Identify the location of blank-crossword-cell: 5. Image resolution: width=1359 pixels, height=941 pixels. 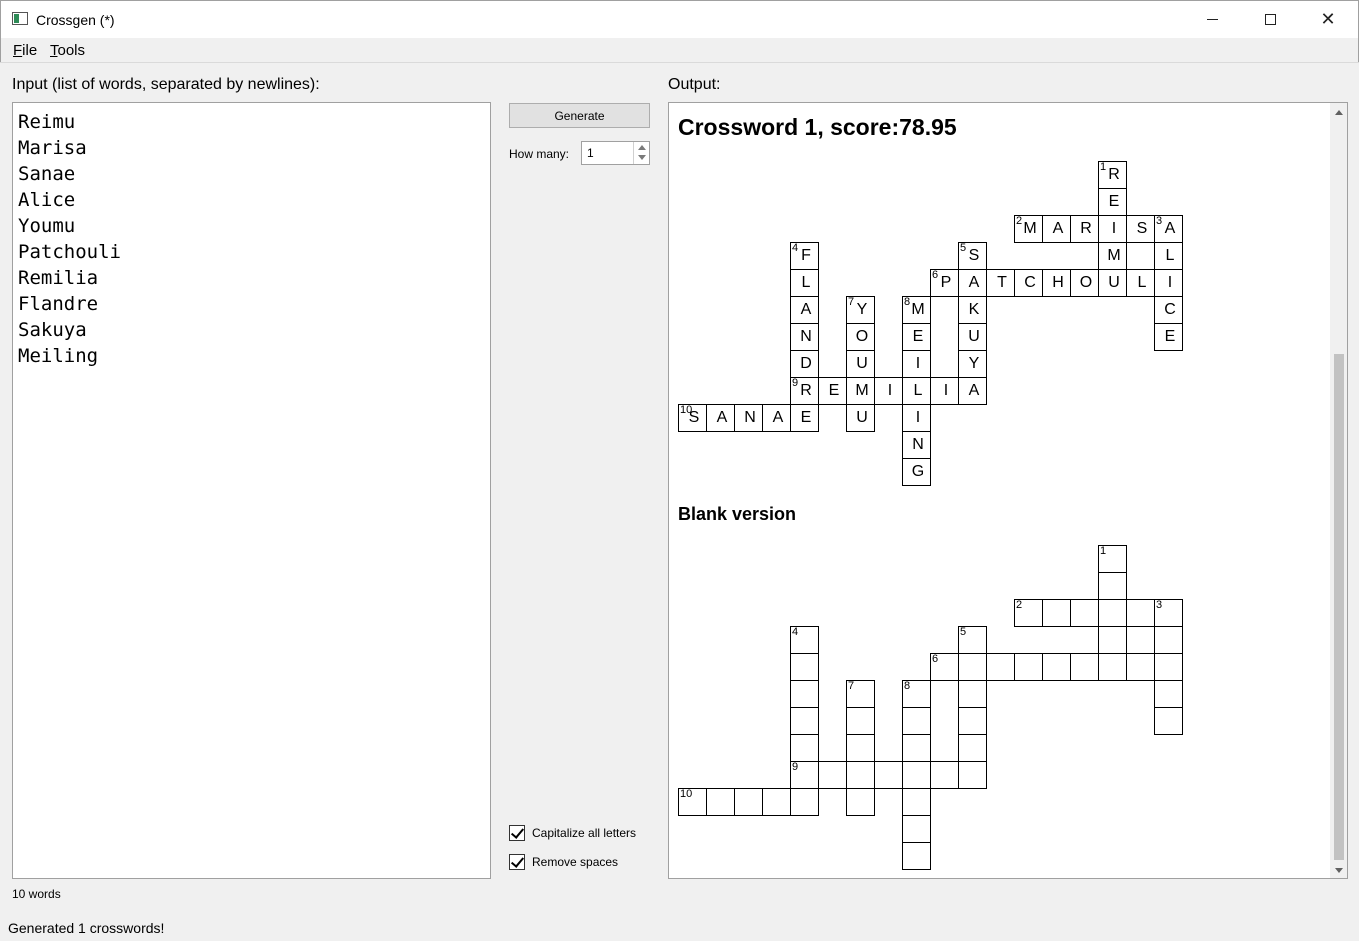
(972, 640).